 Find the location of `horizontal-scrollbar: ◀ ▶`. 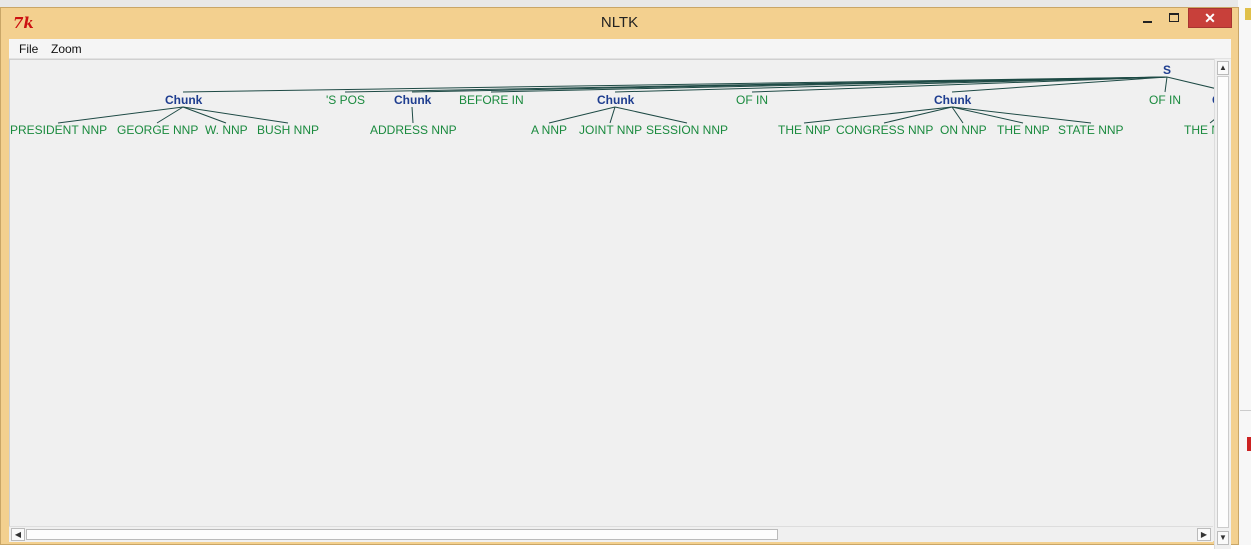

horizontal-scrollbar: ◀ ▶ is located at coordinates (611, 534).